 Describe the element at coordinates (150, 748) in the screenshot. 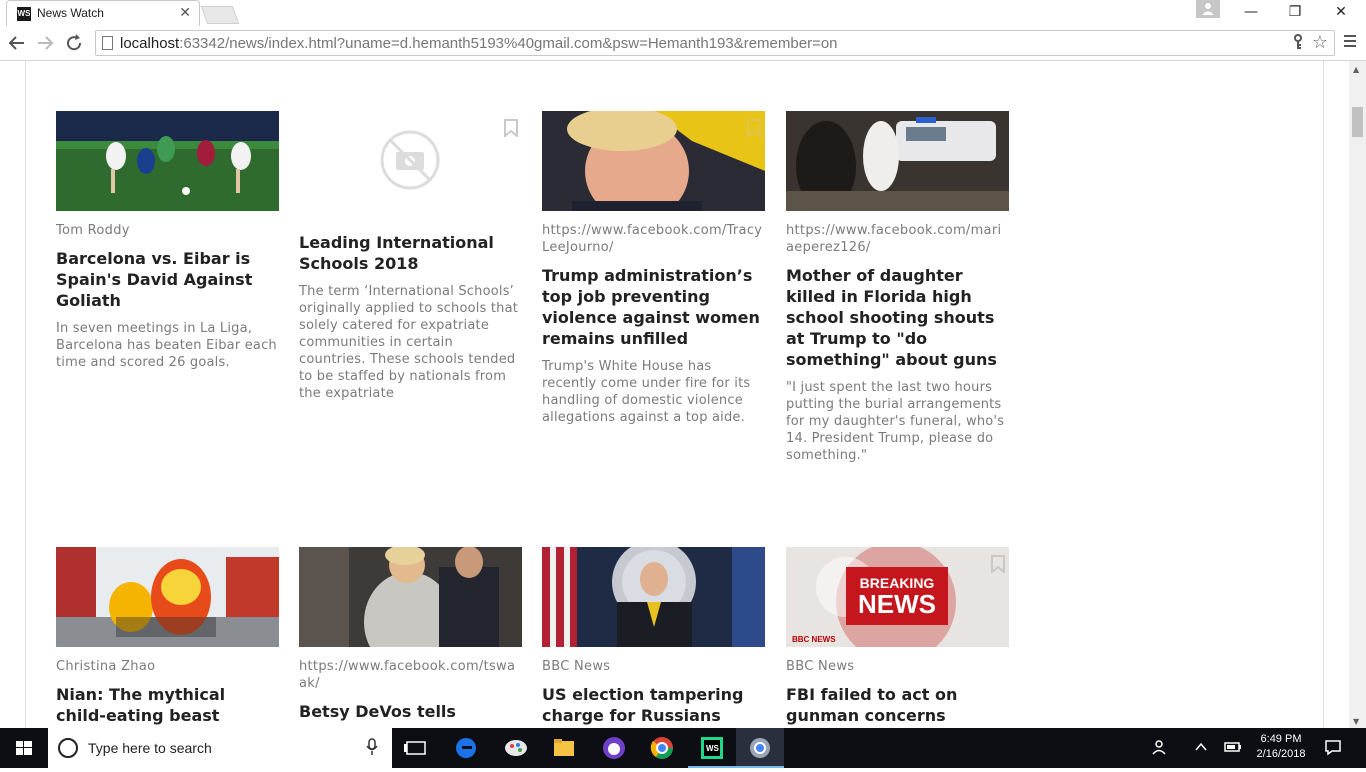

I see `taskbar-search-placeholder: Type here to search` at that location.